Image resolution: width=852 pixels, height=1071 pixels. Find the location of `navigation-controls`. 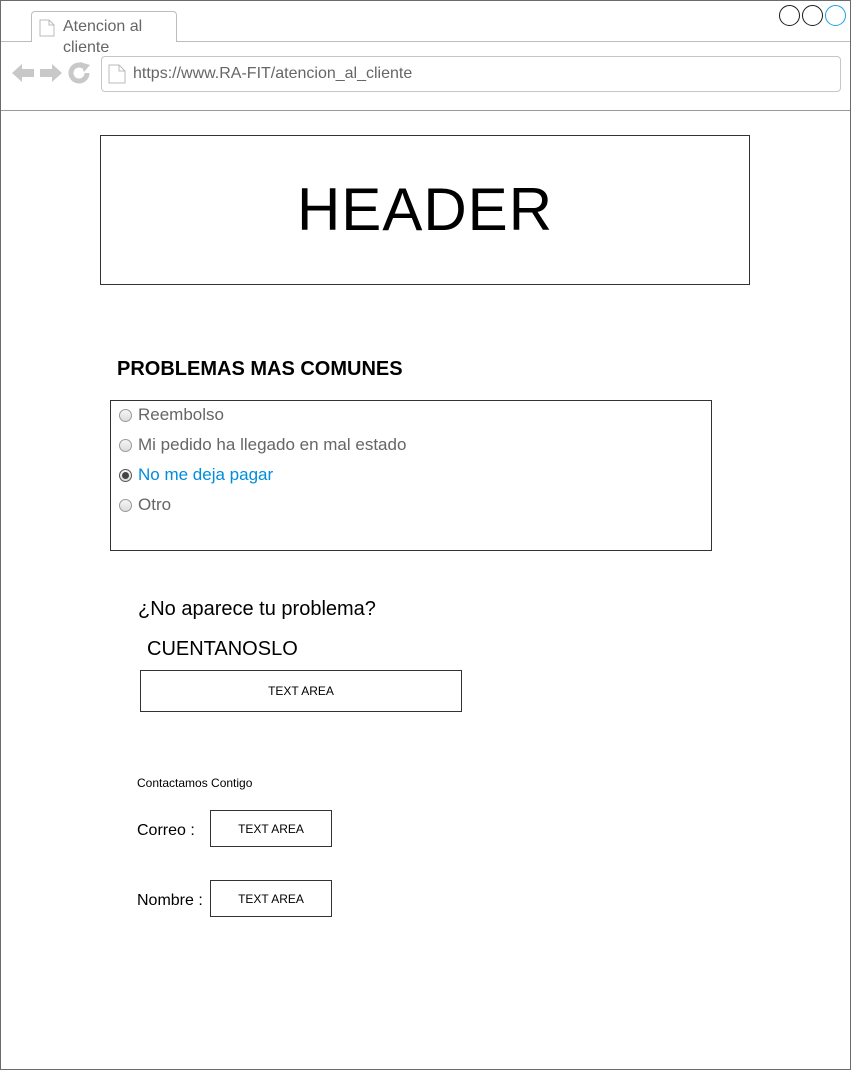

navigation-controls is located at coordinates (51, 75).